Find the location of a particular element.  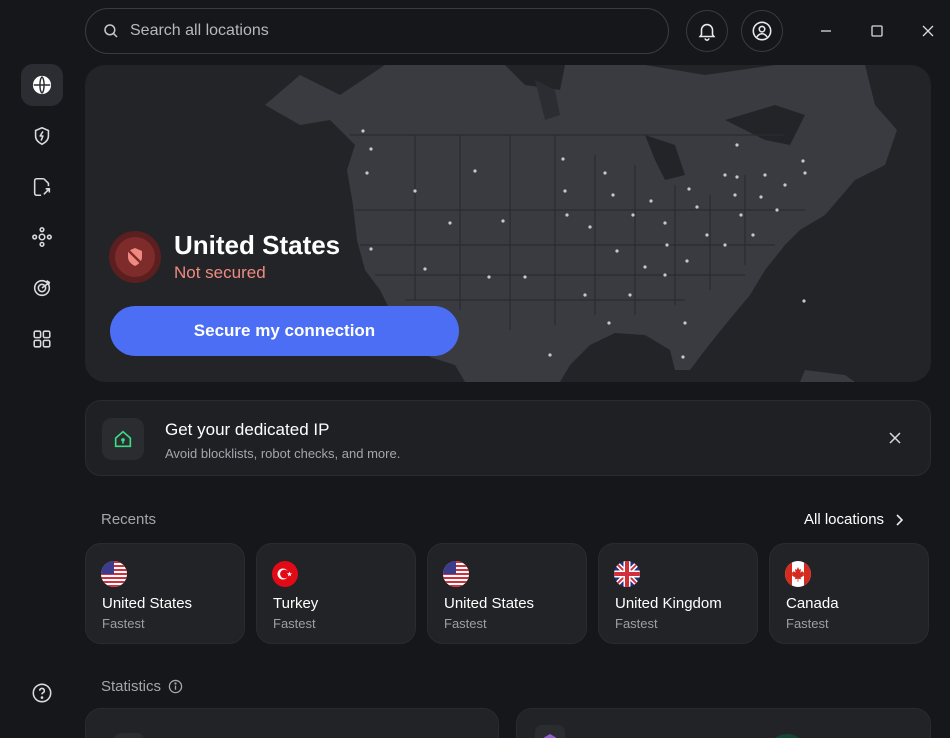

minimize-button is located at coordinates (826, 31).